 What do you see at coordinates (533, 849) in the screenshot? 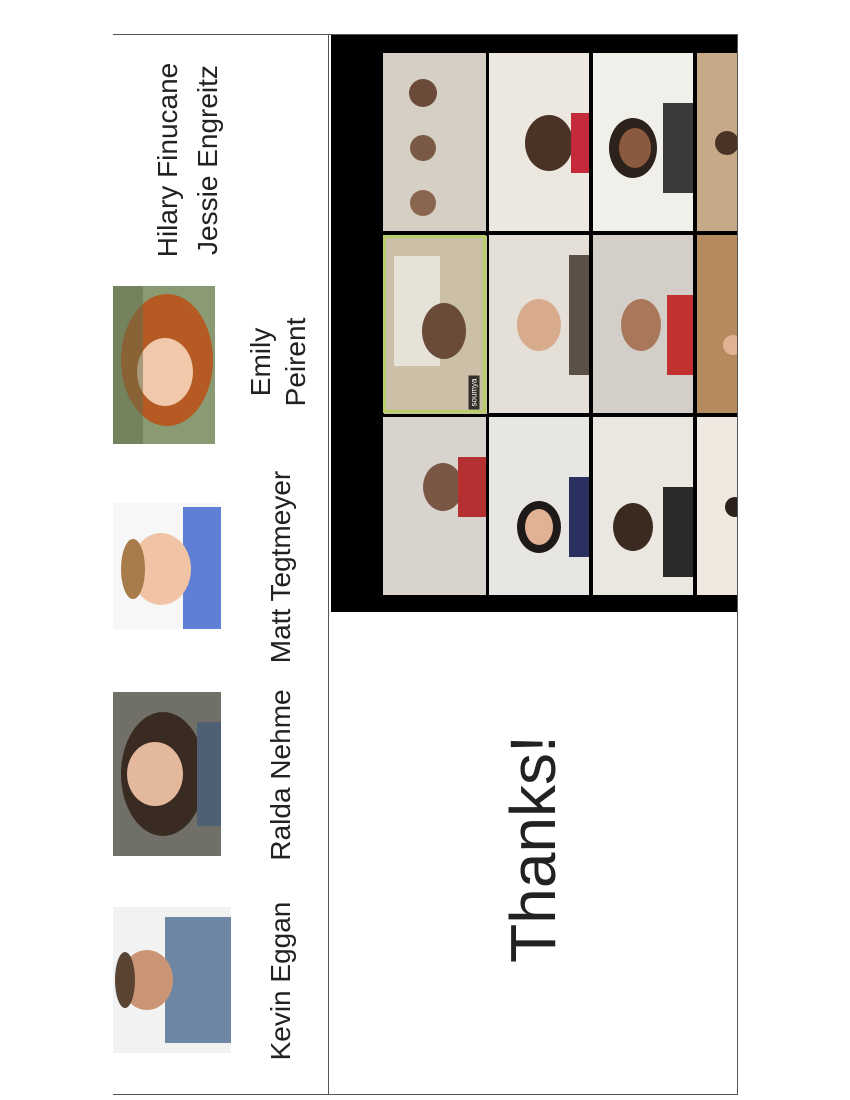
I see `thanks-heading: Thanks!` at bounding box center [533, 849].